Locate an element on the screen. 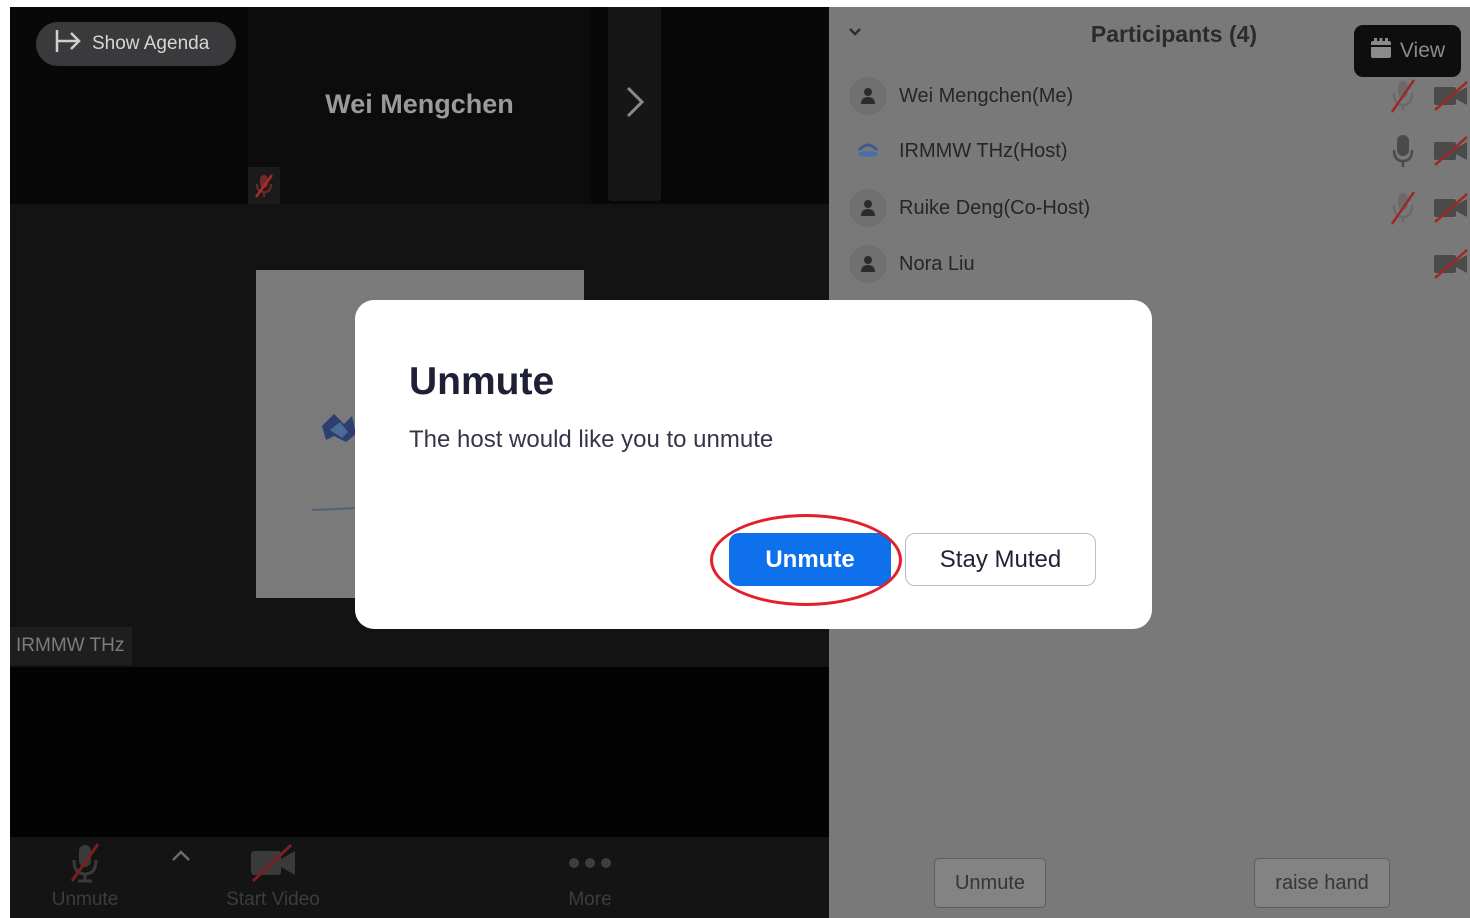  participant-row: Wei Mengchen(Me) is located at coordinates (1158, 96).